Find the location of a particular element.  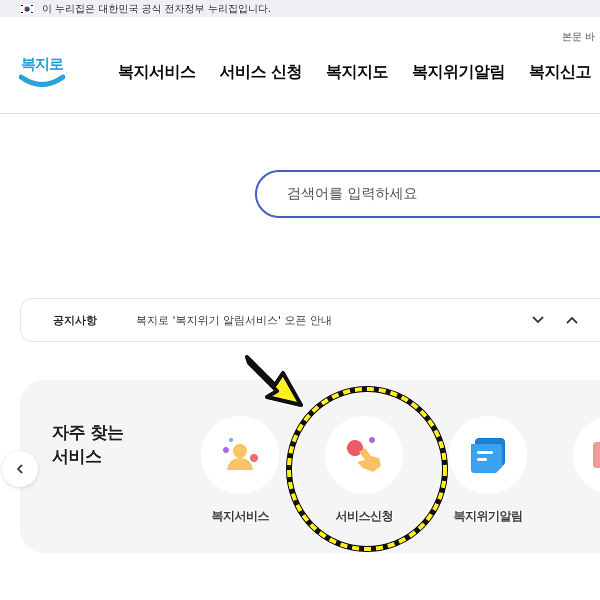

service-label: 복지위기알림 is located at coordinates (488, 516).